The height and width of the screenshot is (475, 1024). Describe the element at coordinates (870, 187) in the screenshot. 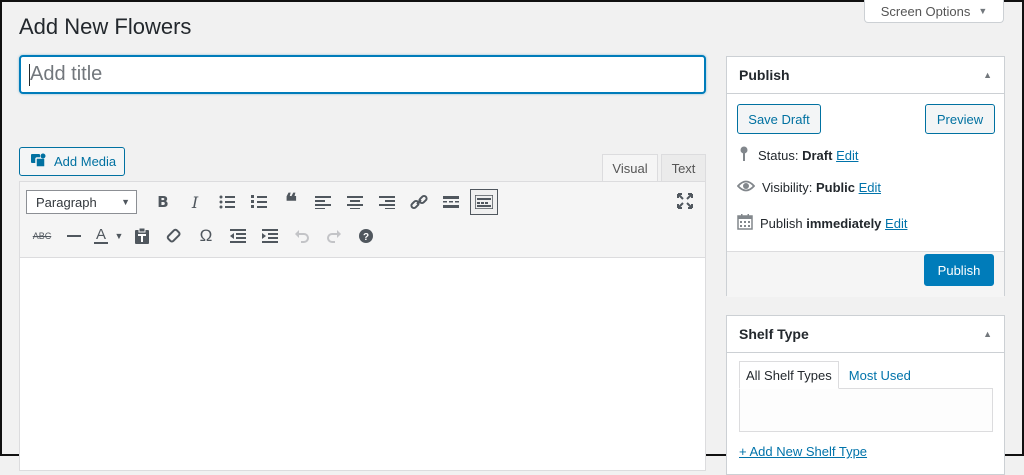

I see `edit-visibility-link: Edit` at that location.